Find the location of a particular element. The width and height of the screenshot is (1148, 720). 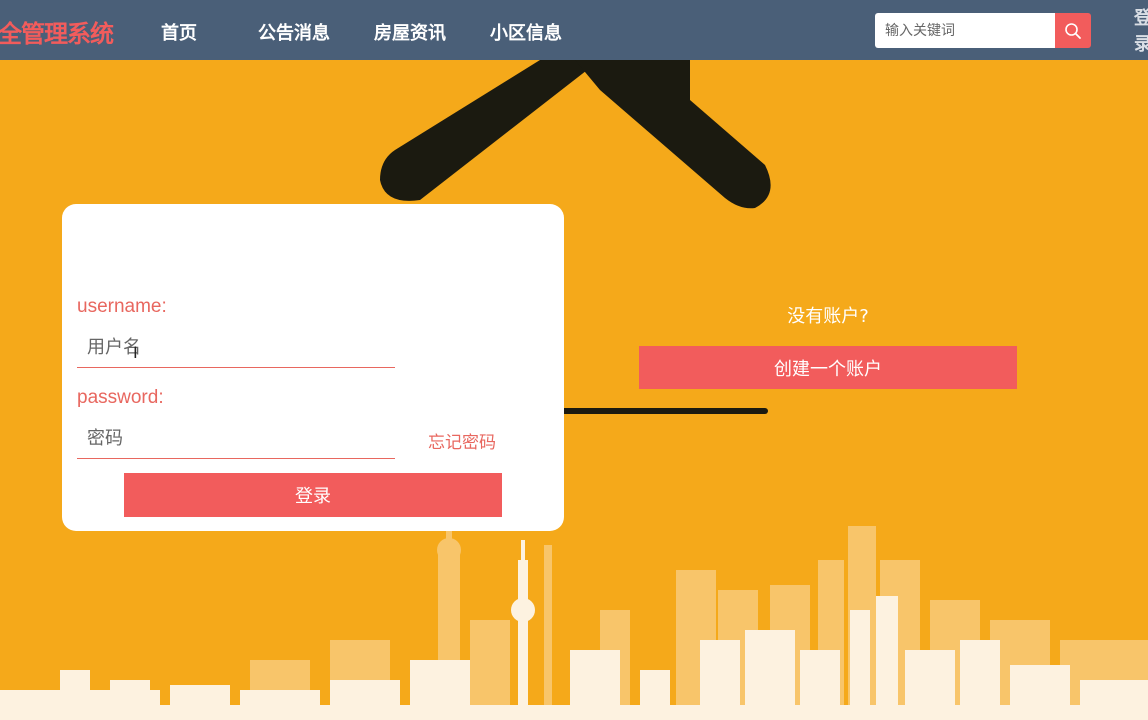

create-account-button: 创建一个账户 is located at coordinates (828, 367).